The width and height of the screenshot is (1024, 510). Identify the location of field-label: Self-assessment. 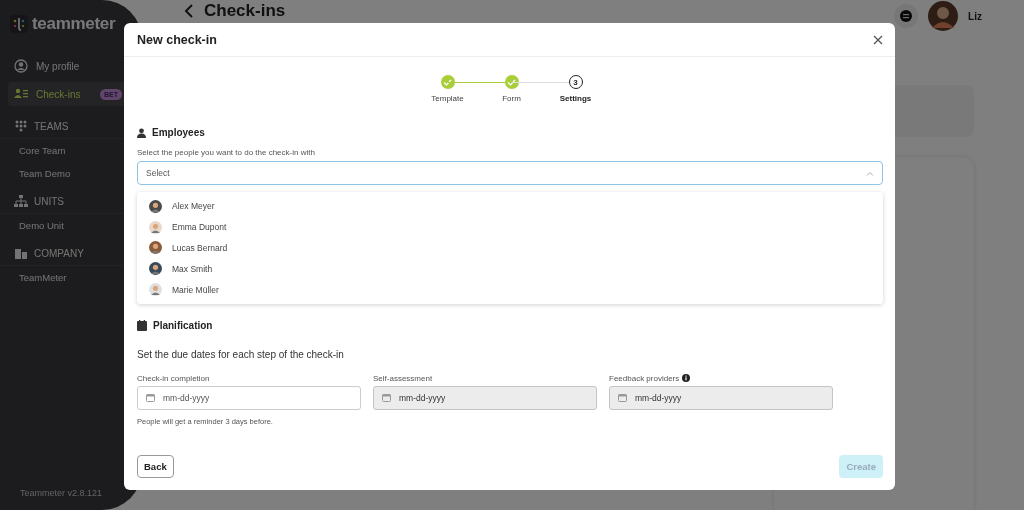
(403, 378).